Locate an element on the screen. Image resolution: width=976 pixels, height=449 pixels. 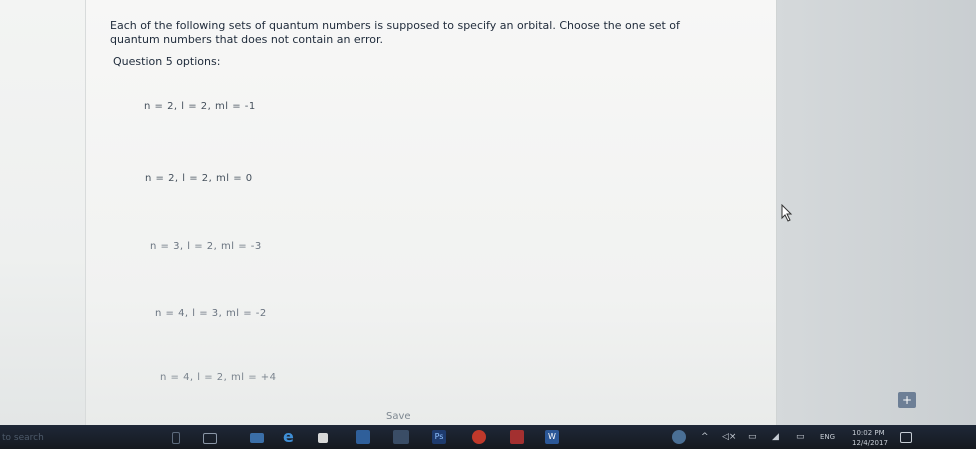
keyboard-icon: ▭ is located at coordinates (800, 437).